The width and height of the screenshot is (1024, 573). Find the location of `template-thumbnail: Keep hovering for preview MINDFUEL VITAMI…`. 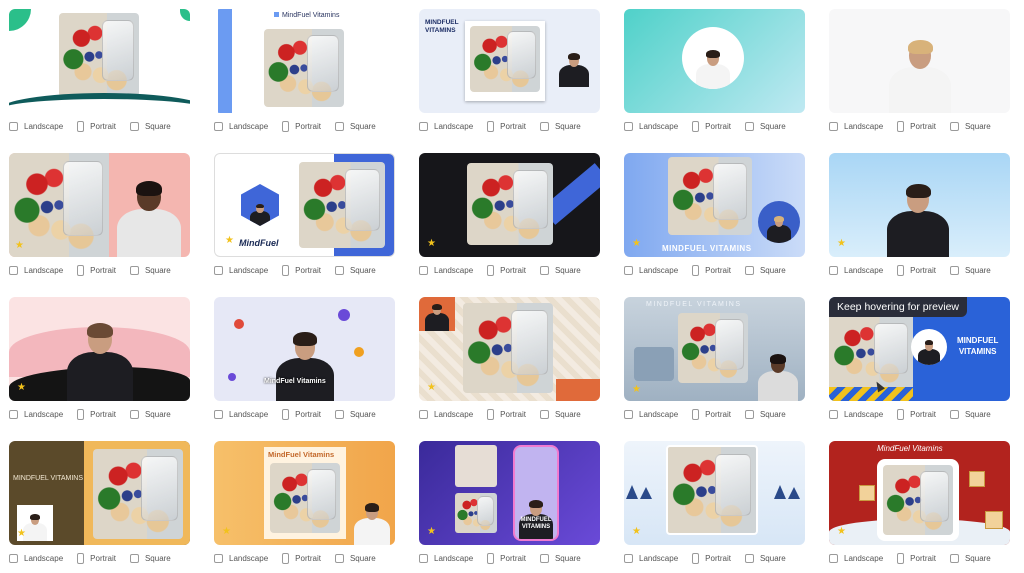

template-thumbnail: Keep hovering for preview MINDFUEL VITAMI… is located at coordinates (919, 349).